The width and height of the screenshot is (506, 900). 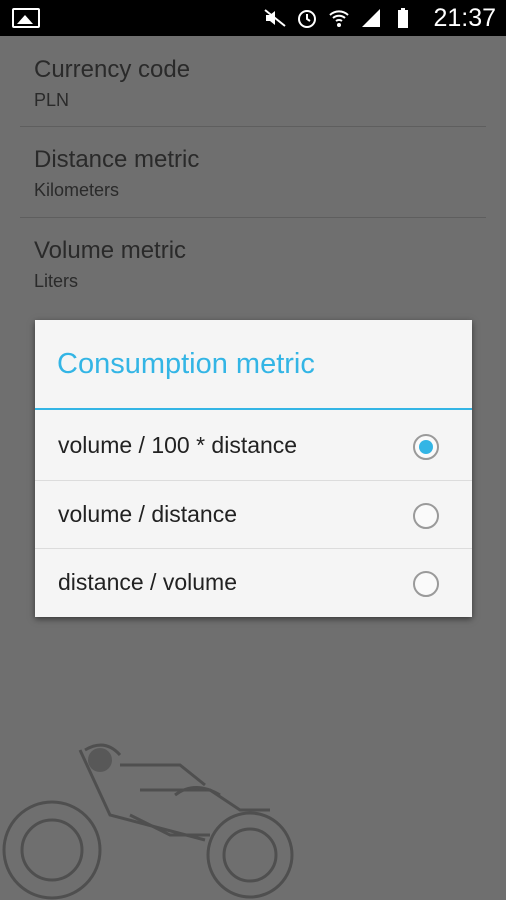 I want to click on wifi-icon, so click(x=339, y=18).